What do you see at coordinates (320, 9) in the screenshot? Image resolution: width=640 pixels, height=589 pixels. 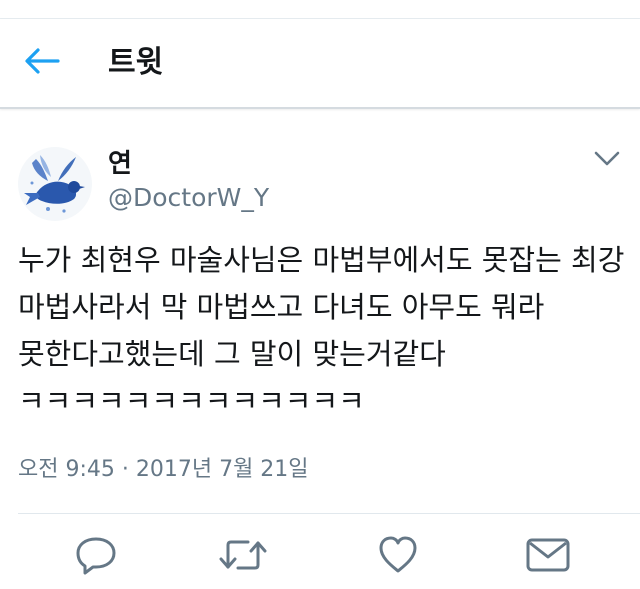 I see `status-bar-remnant` at bounding box center [320, 9].